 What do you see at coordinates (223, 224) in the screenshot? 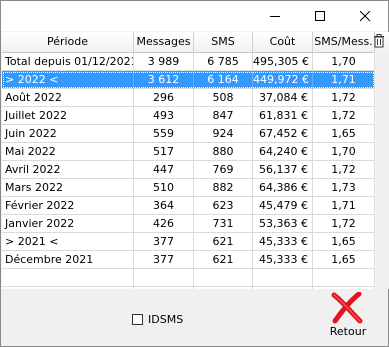
I see `cell-sms: 731` at bounding box center [223, 224].